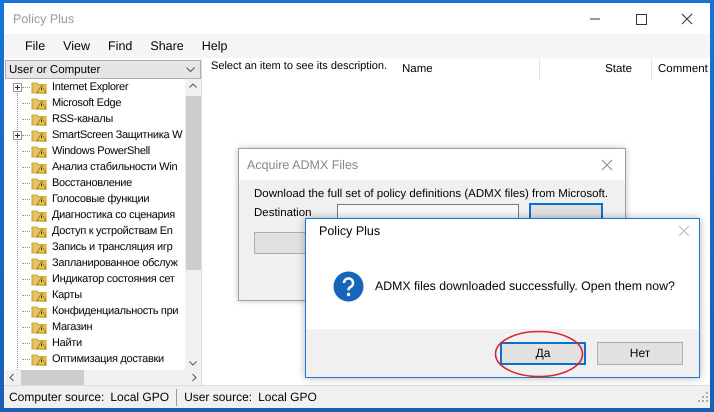  Describe the element at coordinates (44, 19) in the screenshot. I see `window-title: Policy Plus` at that location.